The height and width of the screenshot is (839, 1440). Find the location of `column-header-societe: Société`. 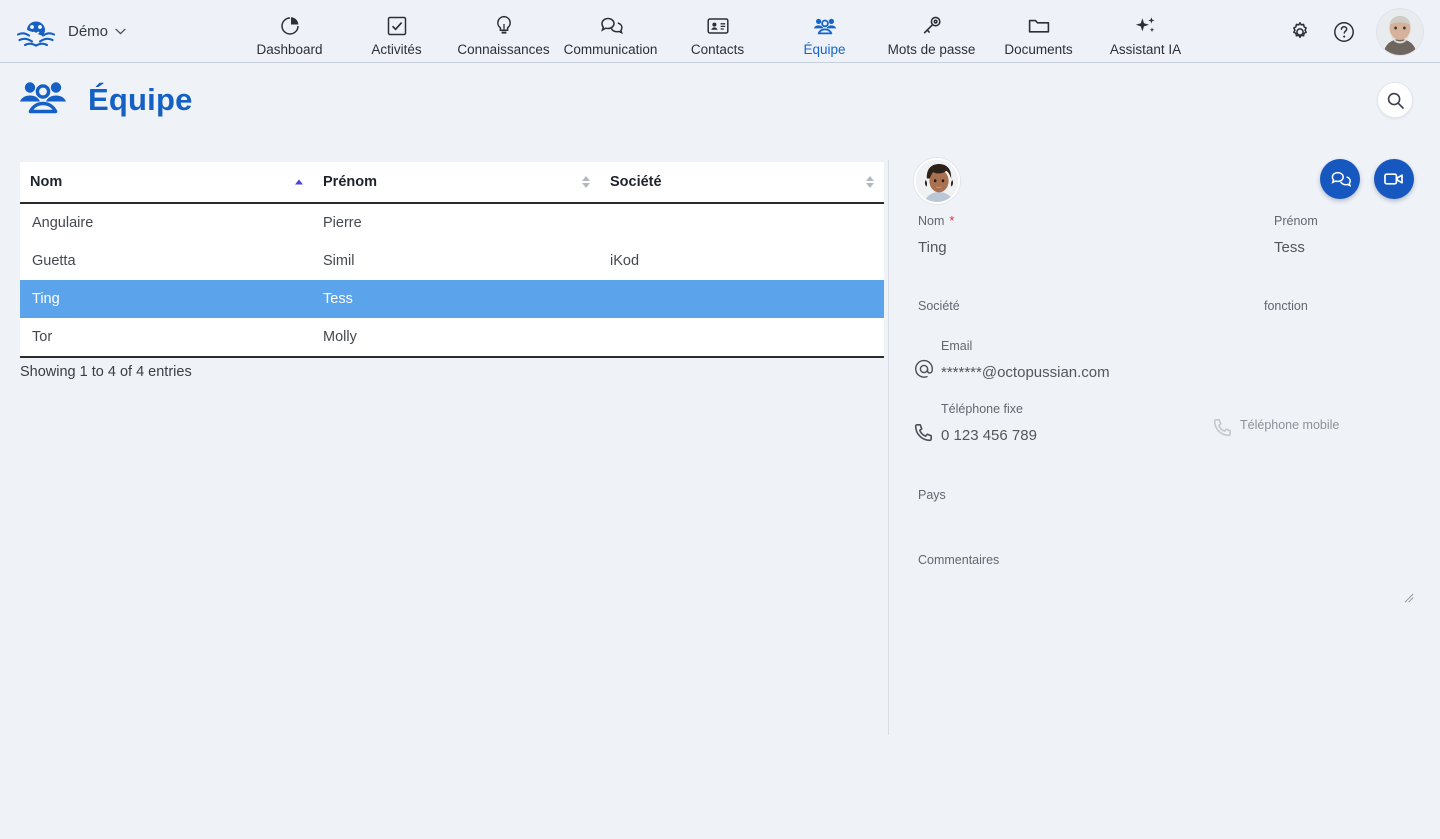

column-header-societe: Société is located at coordinates (742, 183).